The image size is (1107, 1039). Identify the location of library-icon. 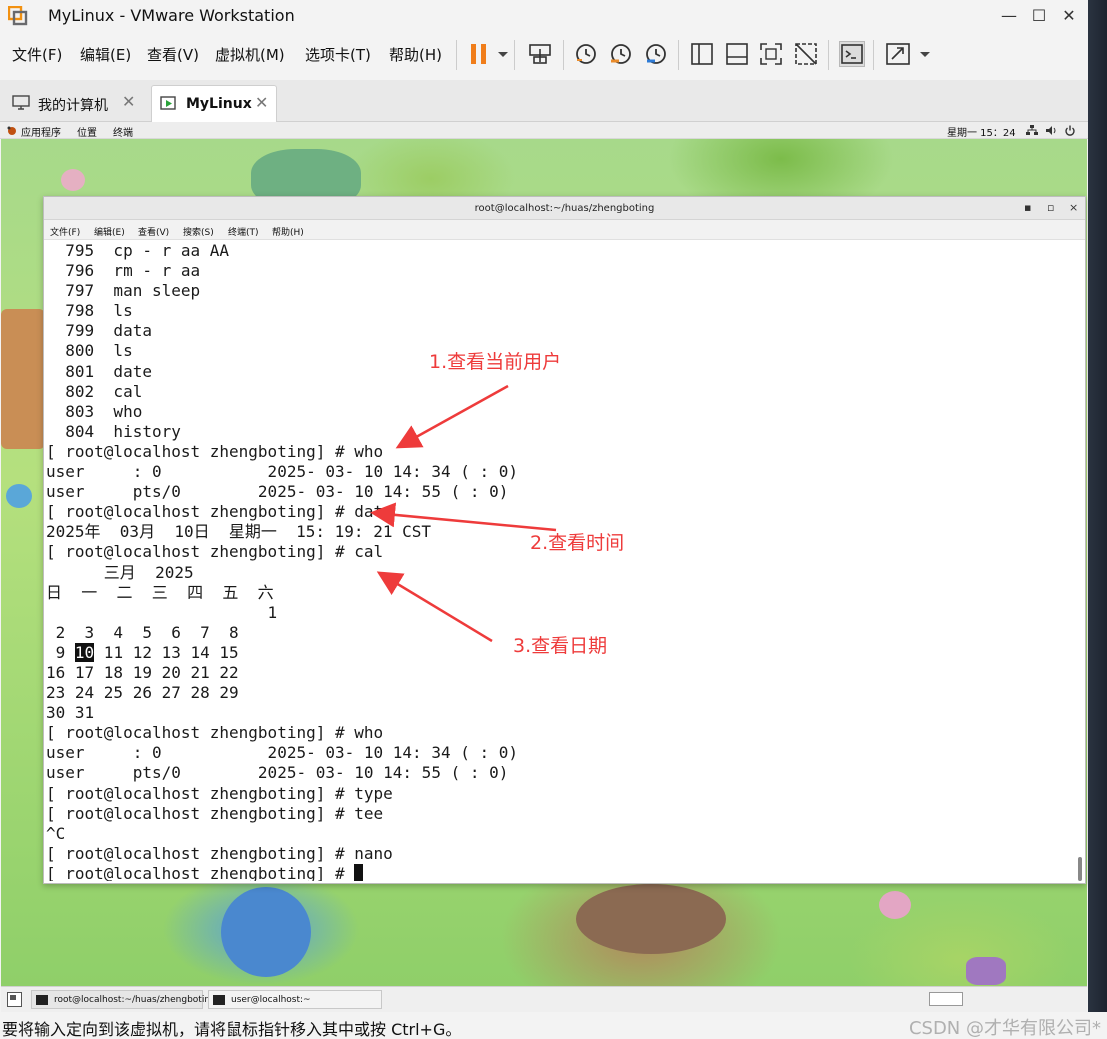
(702, 54).